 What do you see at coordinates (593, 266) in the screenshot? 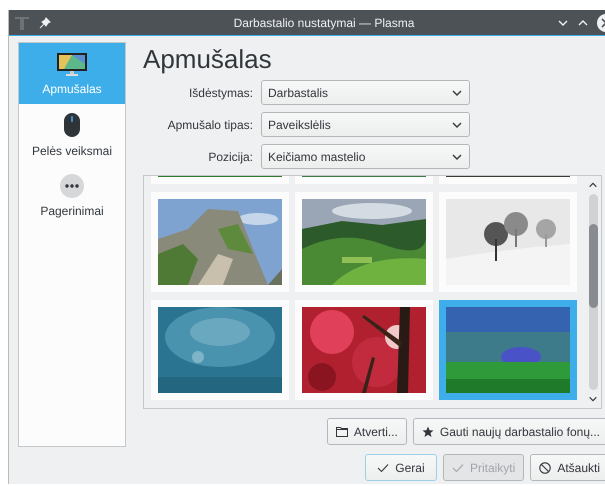
I see `scrollbar-thumb` at bounding box center [593, 266].